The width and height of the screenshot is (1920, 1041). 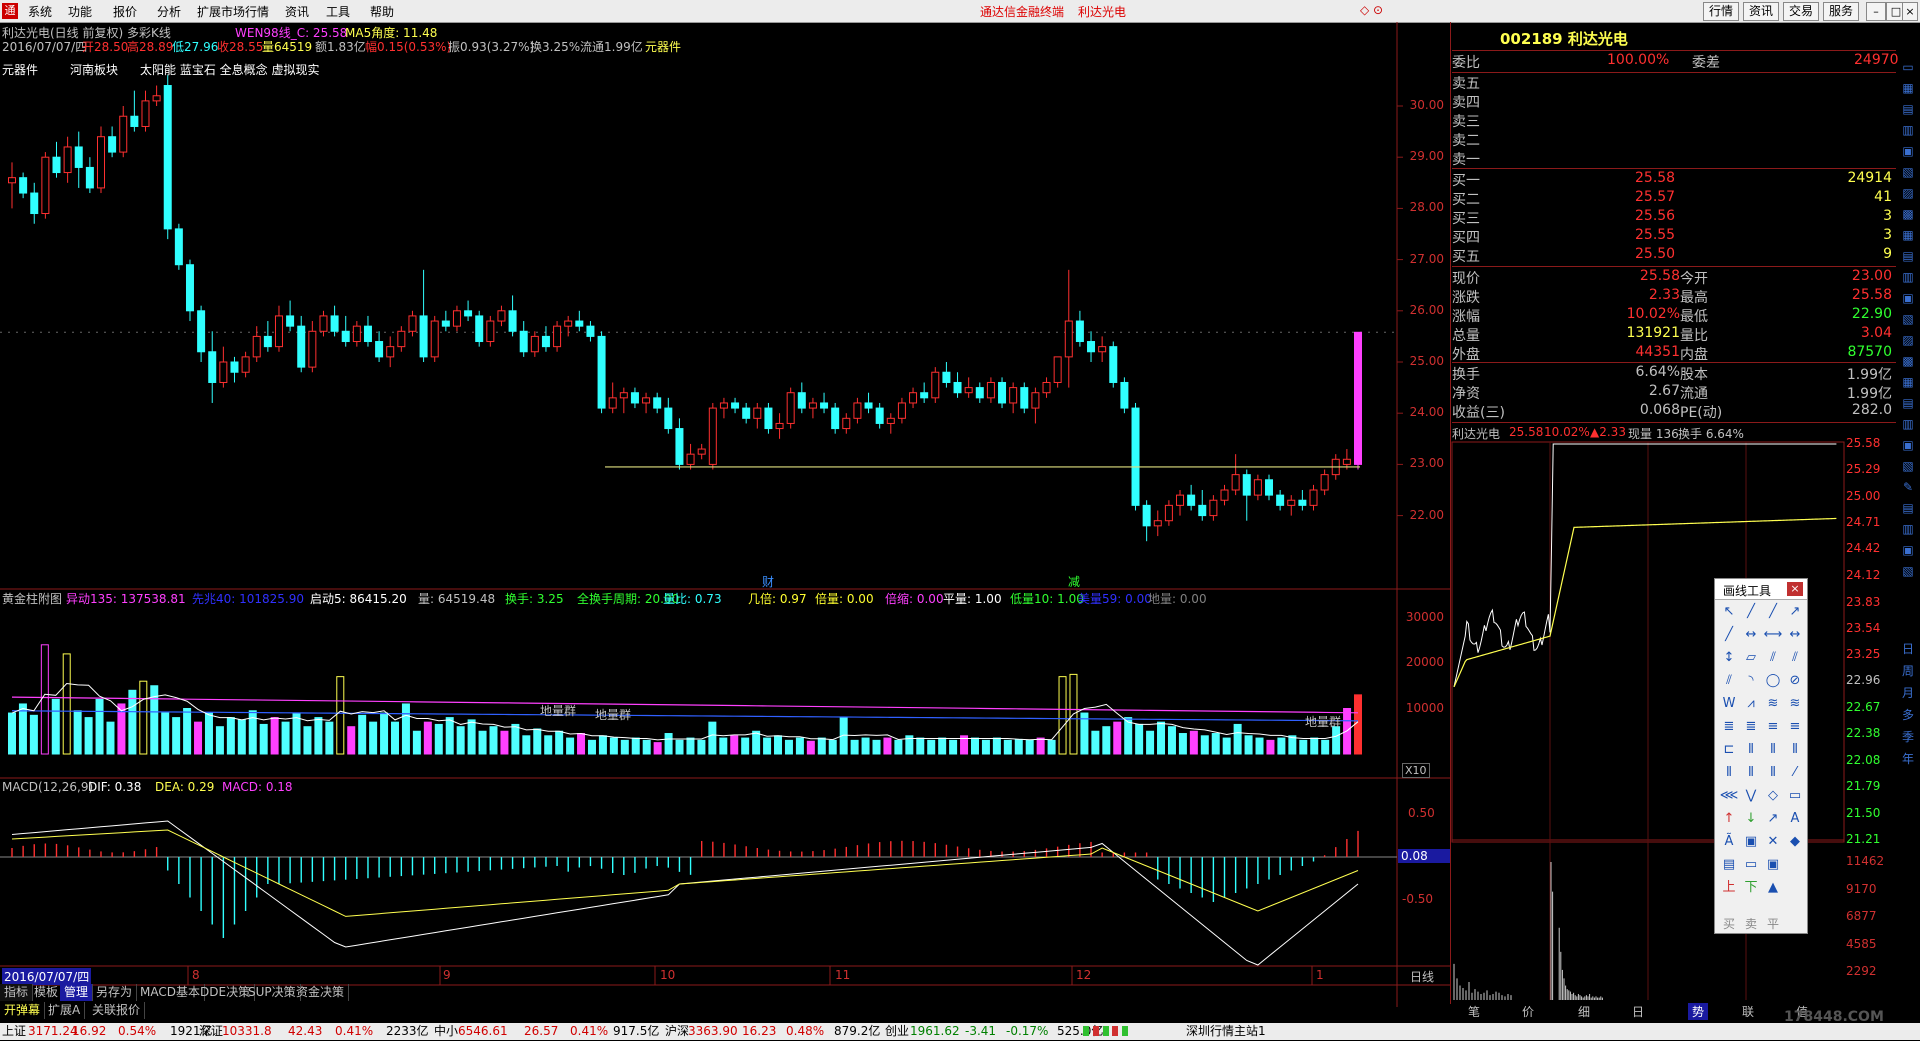 I want to click on draw-tool-icon: ↓, so click(x=1751, y=819).